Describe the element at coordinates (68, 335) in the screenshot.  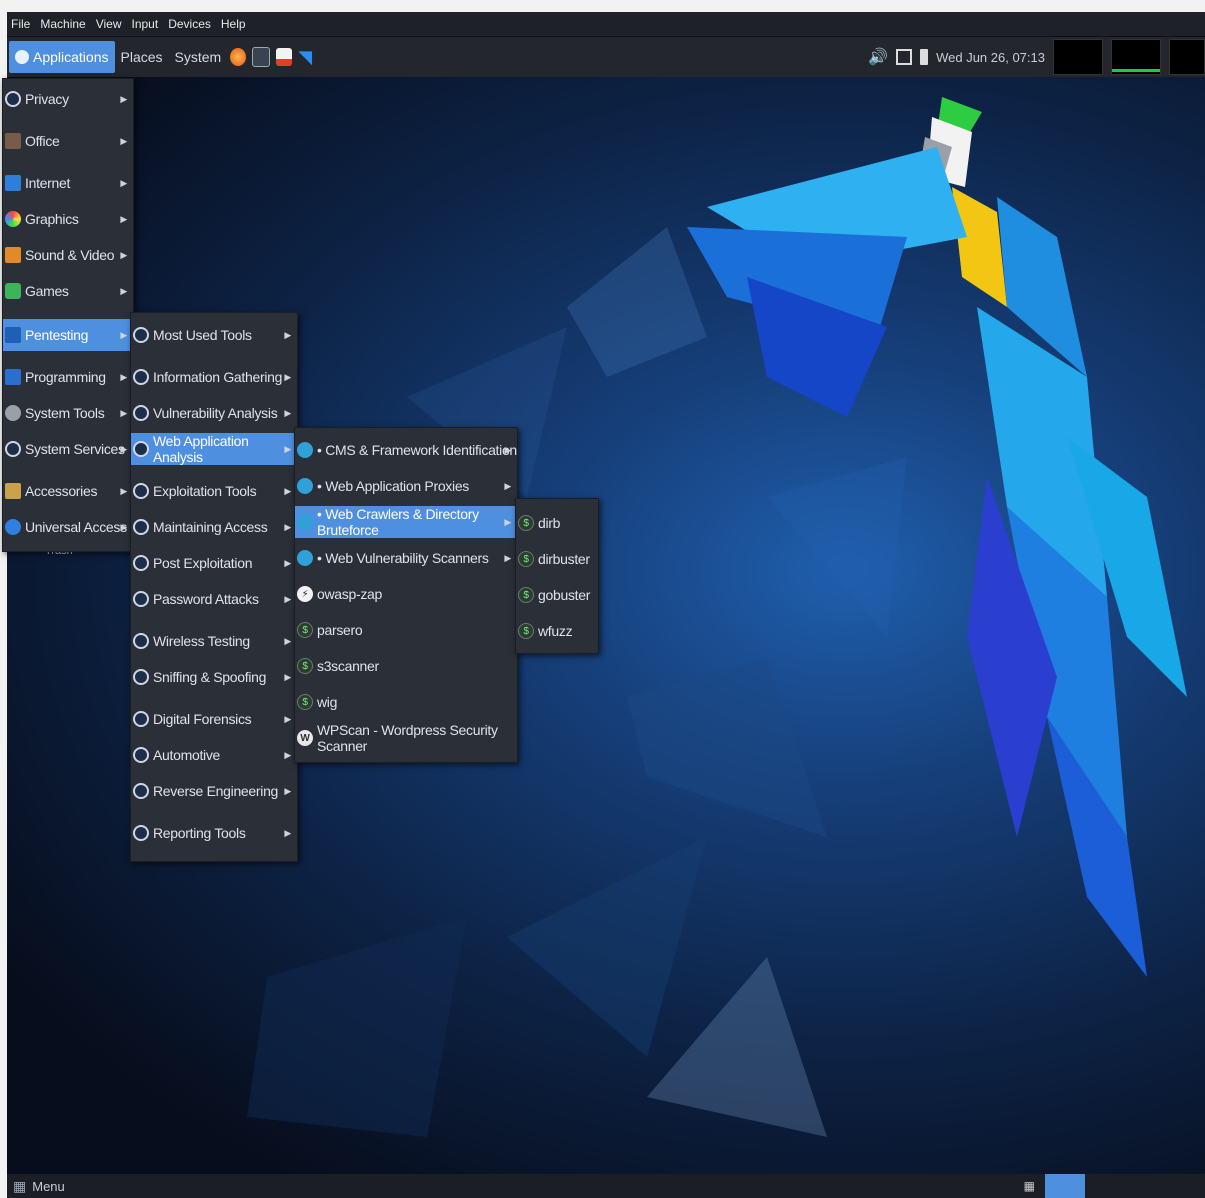
I see `menu-item-pentesting: Pentesting ▶` at that location.